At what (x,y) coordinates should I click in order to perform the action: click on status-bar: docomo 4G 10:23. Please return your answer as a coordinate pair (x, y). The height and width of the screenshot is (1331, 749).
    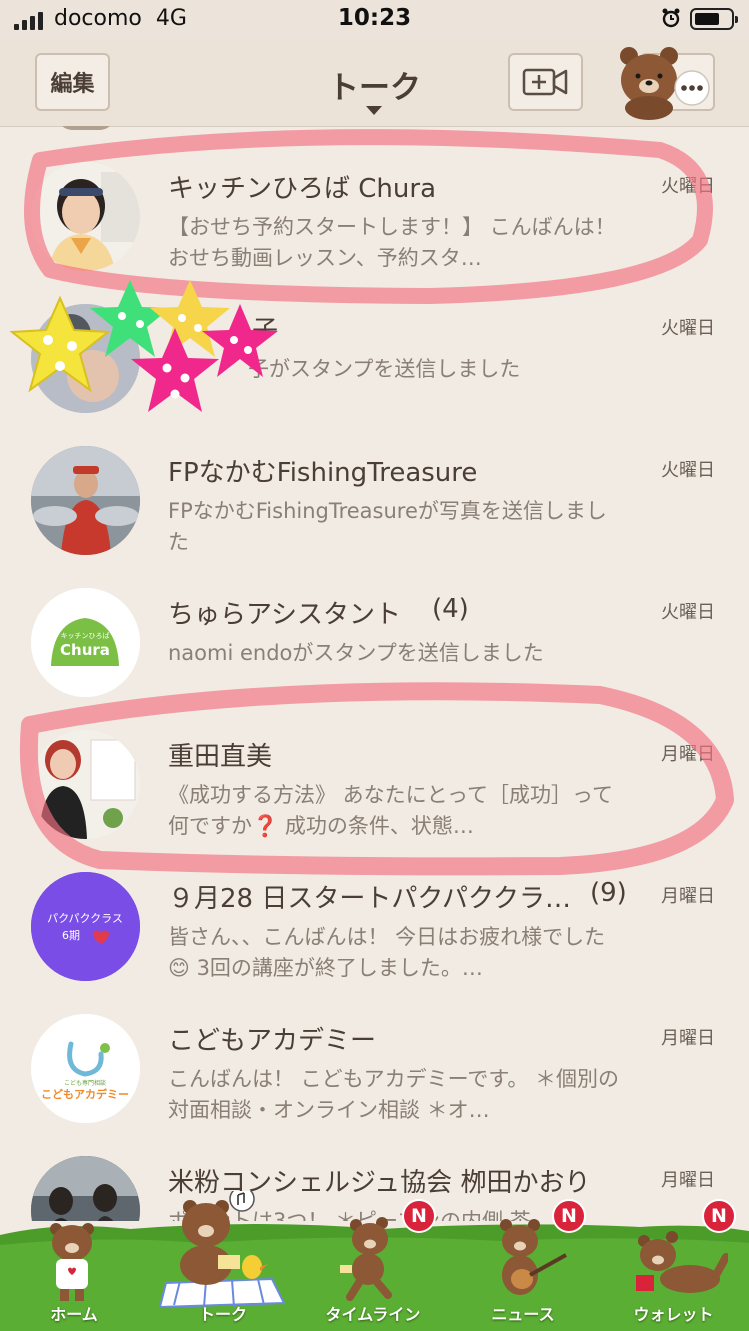
    Looking at the image, I should click on (374, 20).